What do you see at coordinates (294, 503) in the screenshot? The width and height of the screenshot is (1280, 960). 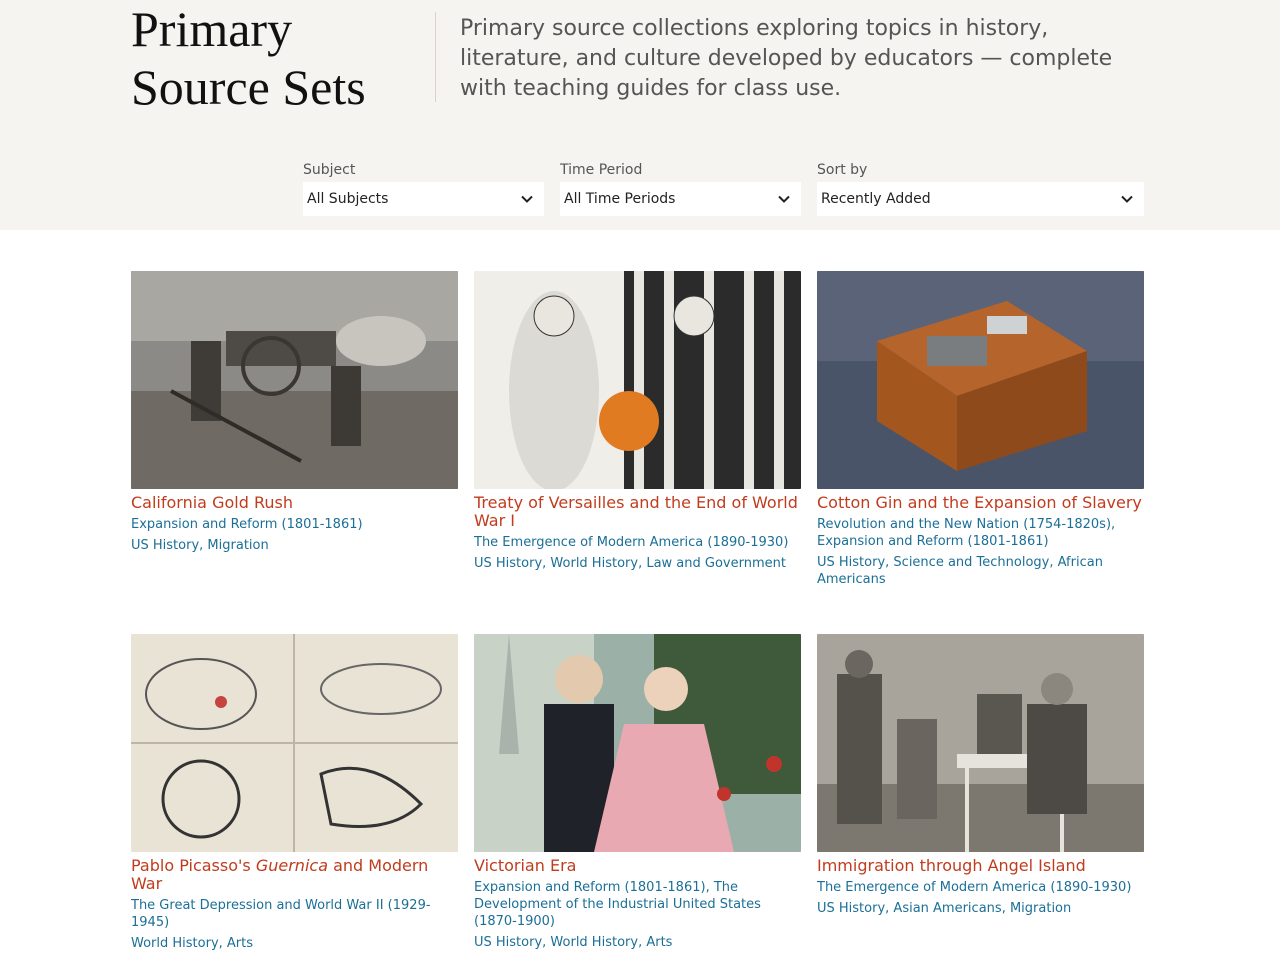 I see `card-title-link: California Gold Rush` at bounding box center [294, 503].